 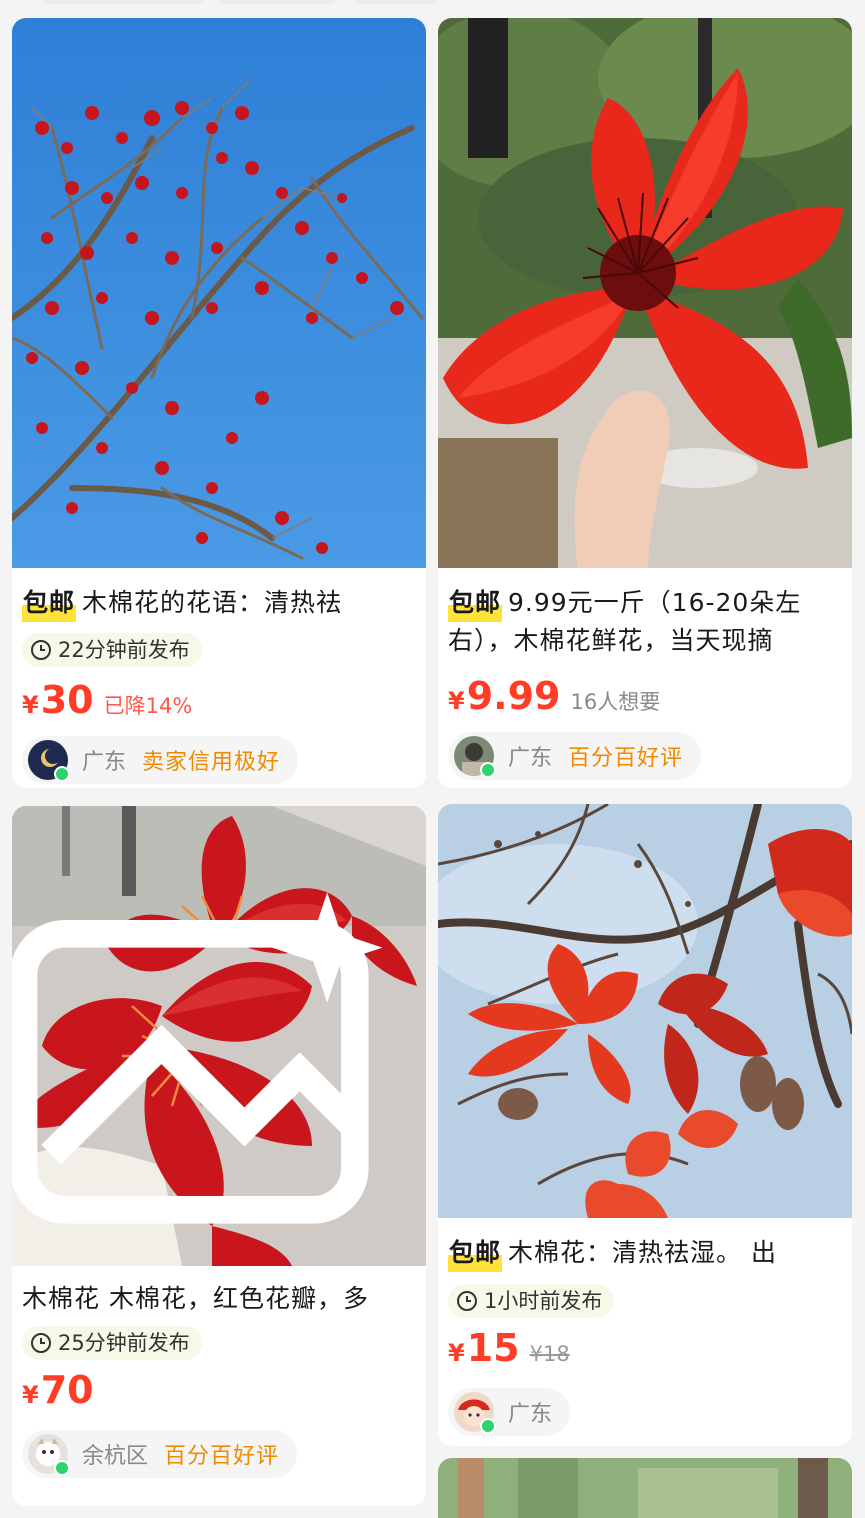 I want to click on seller-location: 余杭区, so click(x=115, y=1456).